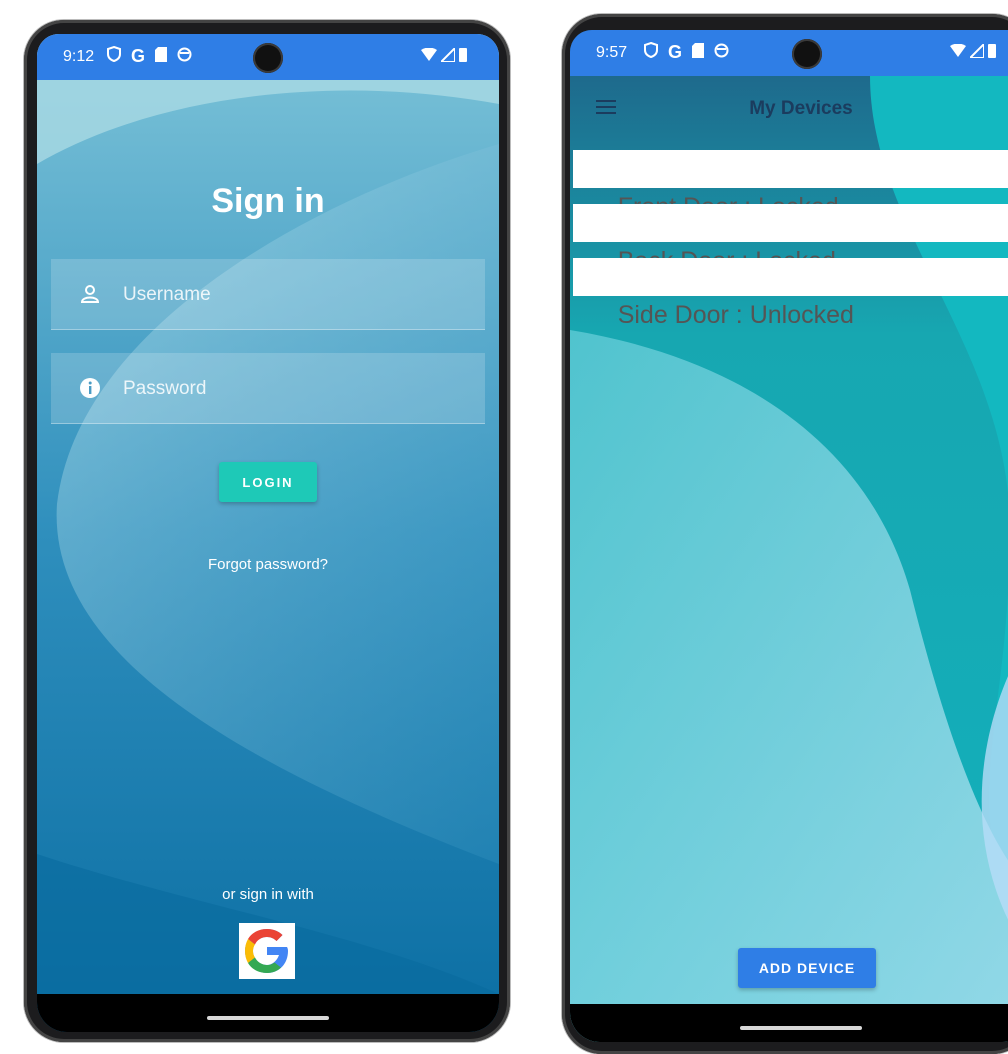  Describe the element at coordinates (807, 968) in the screenshot. I see `add-device-button: ADD DEVICE` at that location.